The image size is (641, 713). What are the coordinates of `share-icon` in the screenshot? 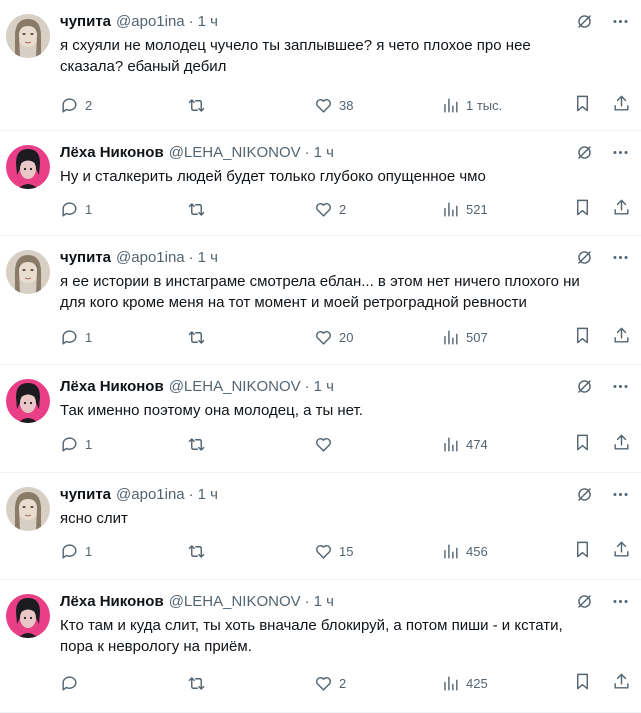 It's located at (621, 442).